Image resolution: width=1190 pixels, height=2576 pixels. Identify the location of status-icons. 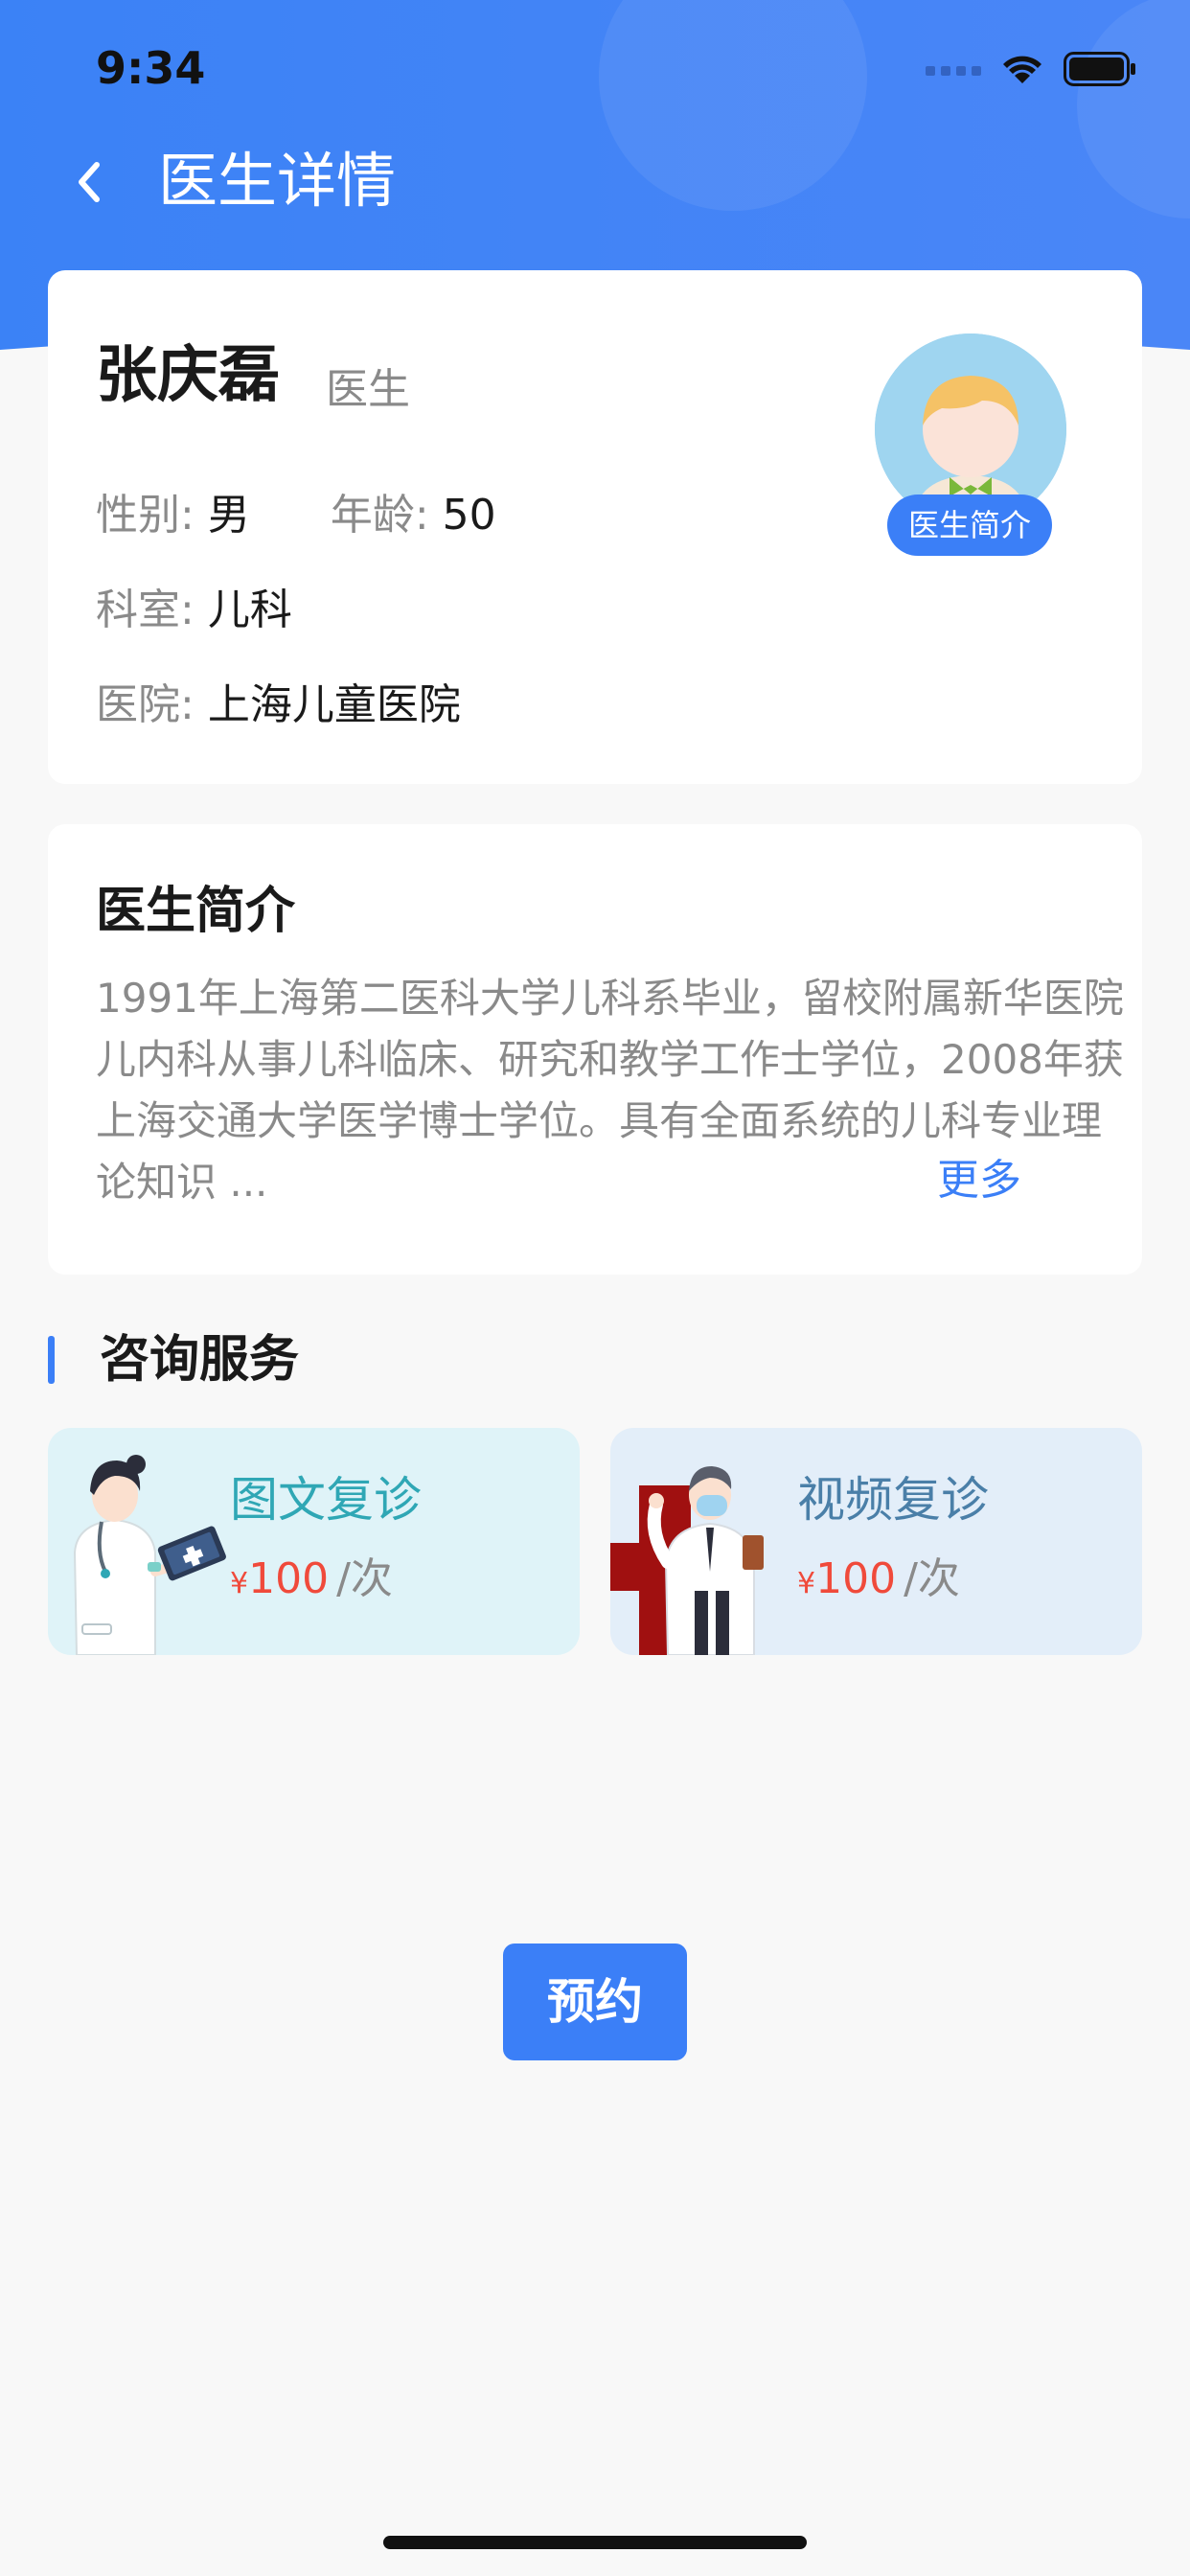
(1031, 69).